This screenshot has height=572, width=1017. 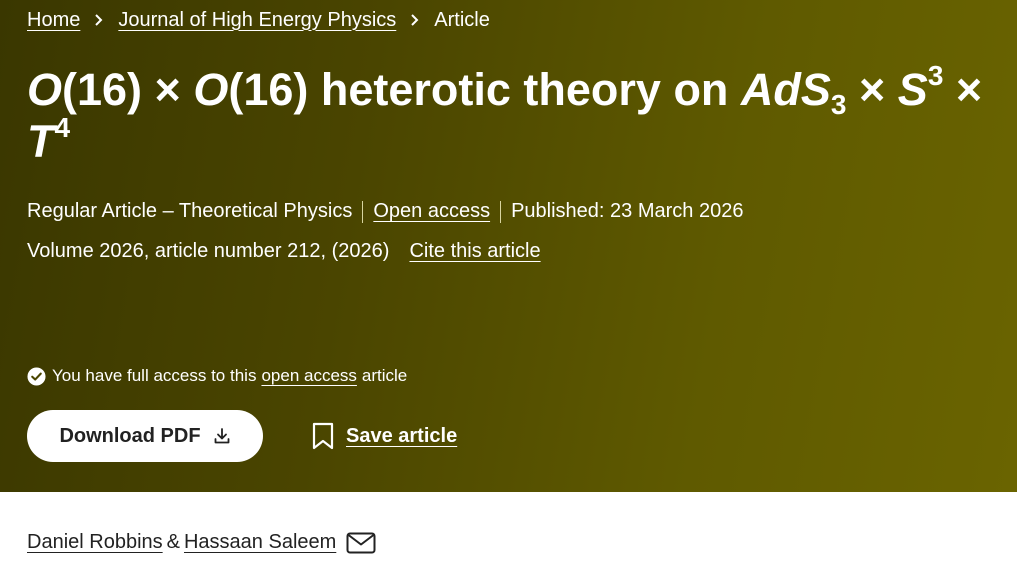 What do you see at coordinates (53, 20) in the screenshot?
I see `breadcrumb-home: Home` at bounding box center [53, 20].